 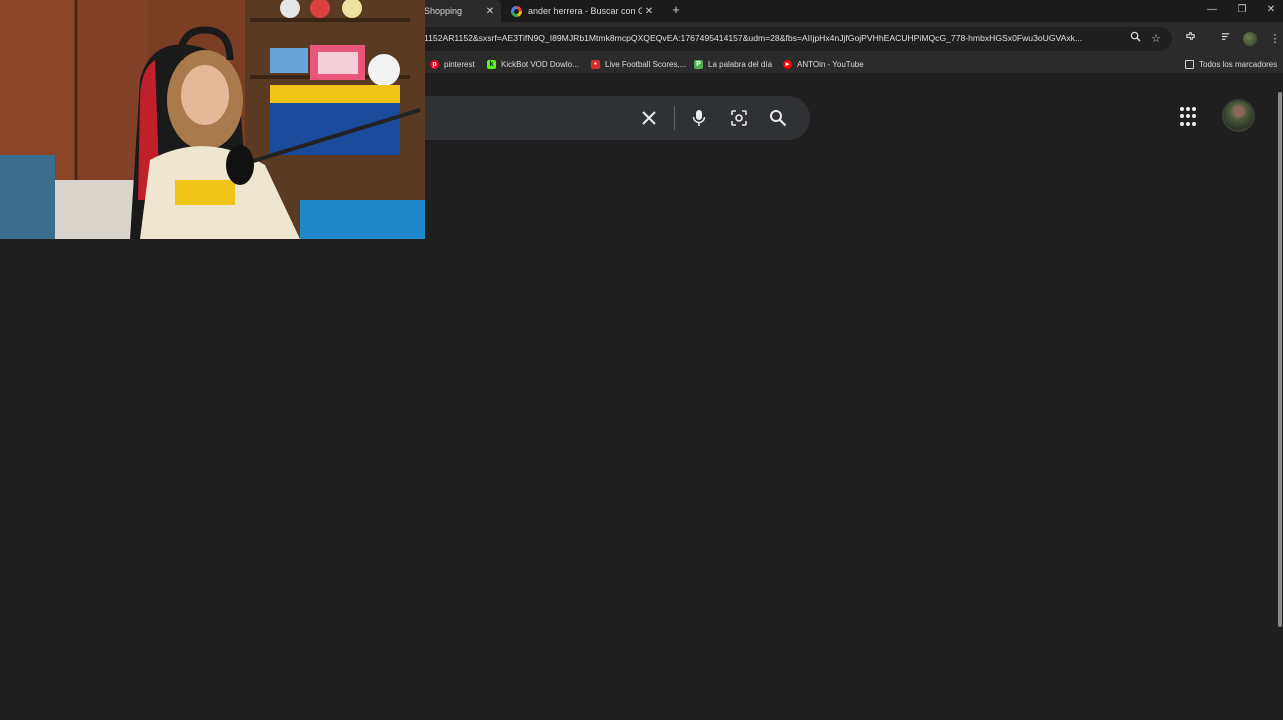 What do you see at coordinates (1212, 11) in the screenshot?
I see `minimize-button: —` at bounding box center [1212, 11].